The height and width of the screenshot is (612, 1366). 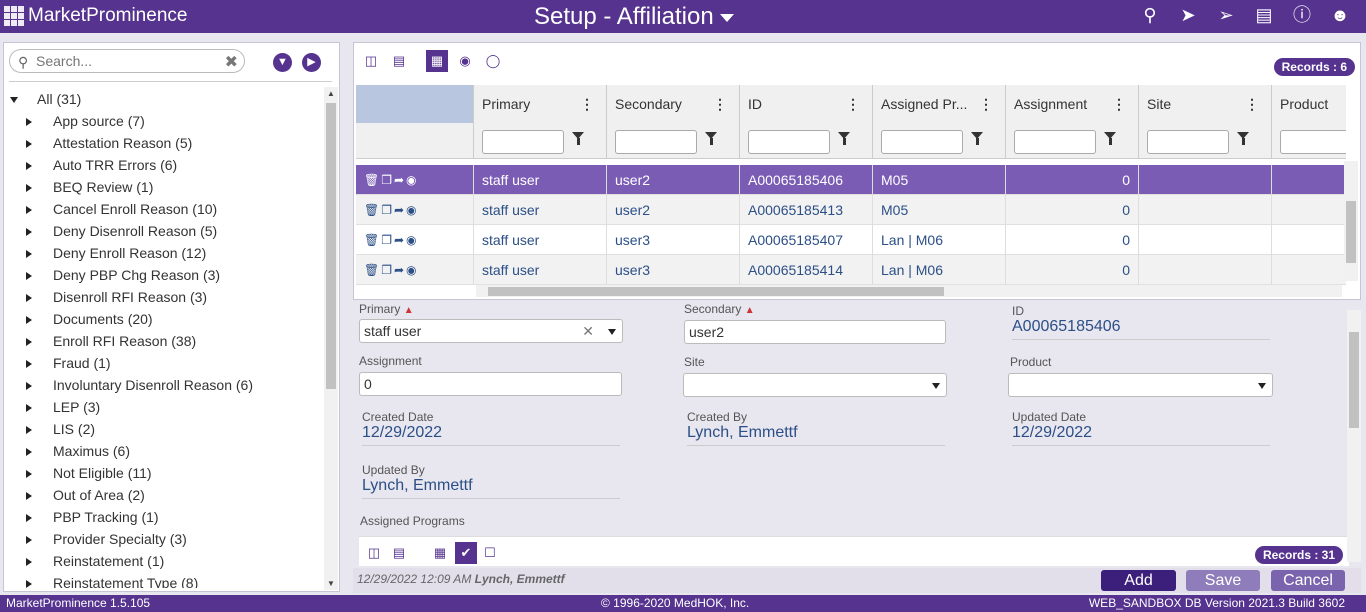 I want to click on grid-vertical-scrollbar, so click(x=1351, y=221).